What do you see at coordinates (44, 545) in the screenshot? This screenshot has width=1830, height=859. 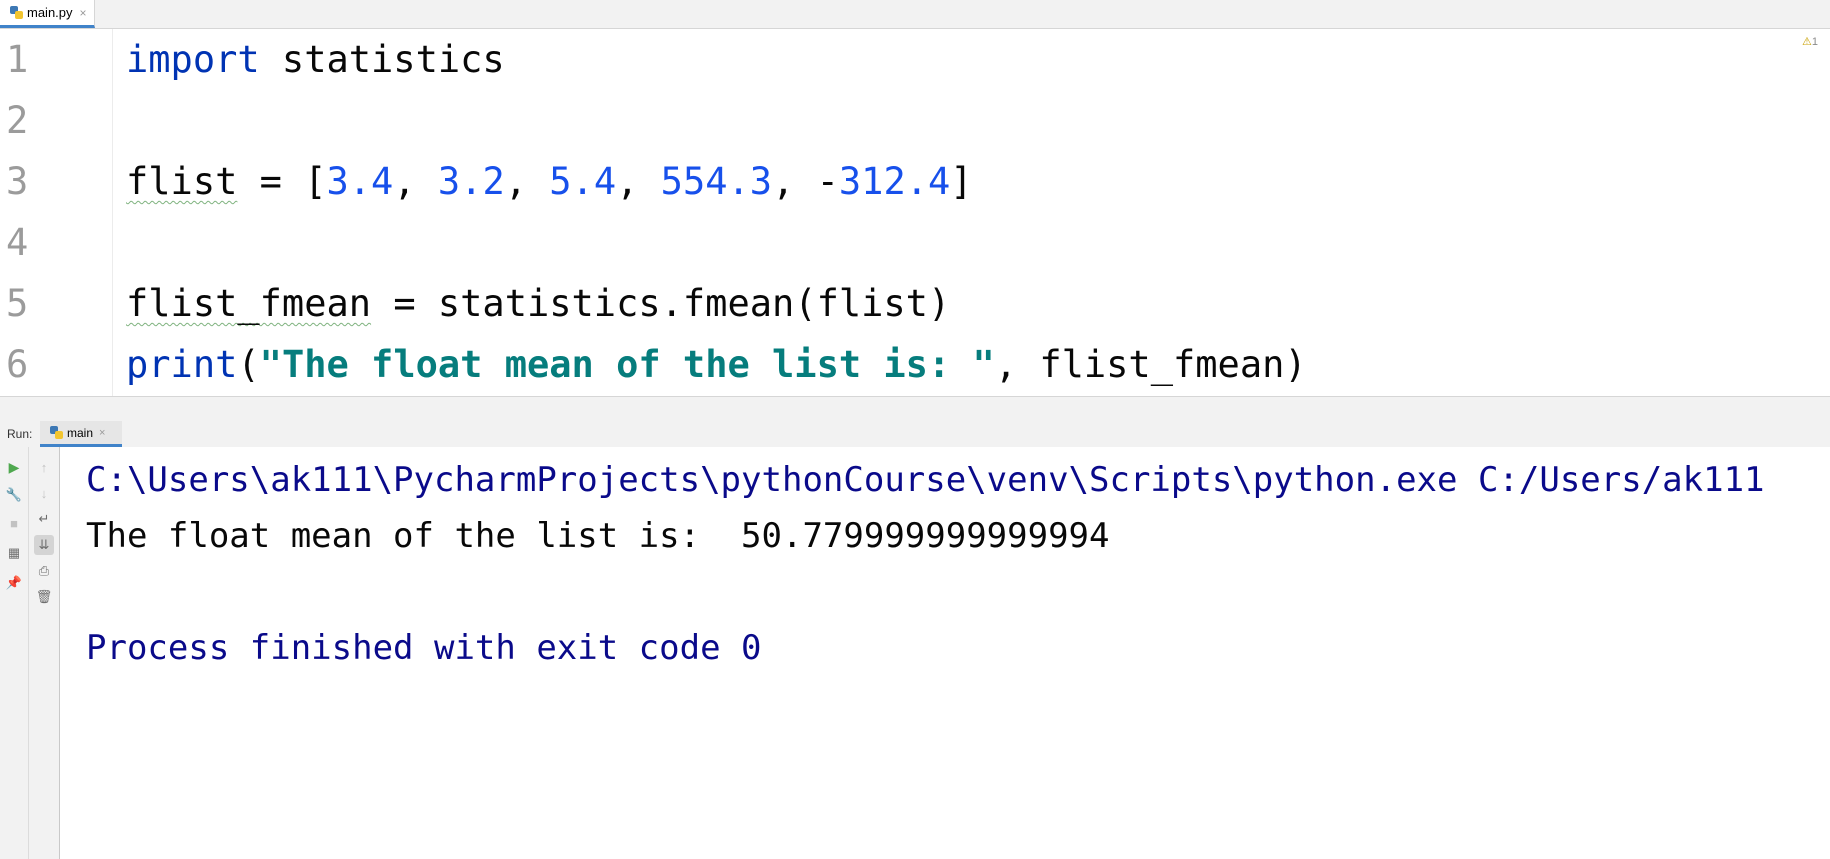 I see `scroll-to-end-icon: ⇊` at bounding box center [44, 545].